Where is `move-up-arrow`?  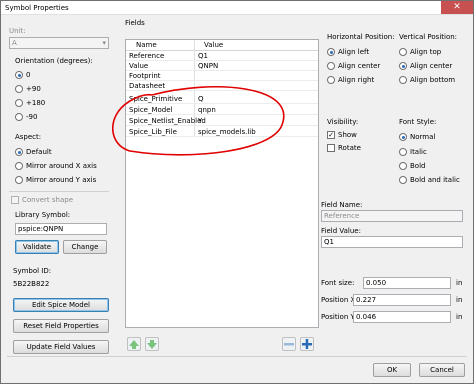 move-up-arrow is located at coordinates (134, 344).